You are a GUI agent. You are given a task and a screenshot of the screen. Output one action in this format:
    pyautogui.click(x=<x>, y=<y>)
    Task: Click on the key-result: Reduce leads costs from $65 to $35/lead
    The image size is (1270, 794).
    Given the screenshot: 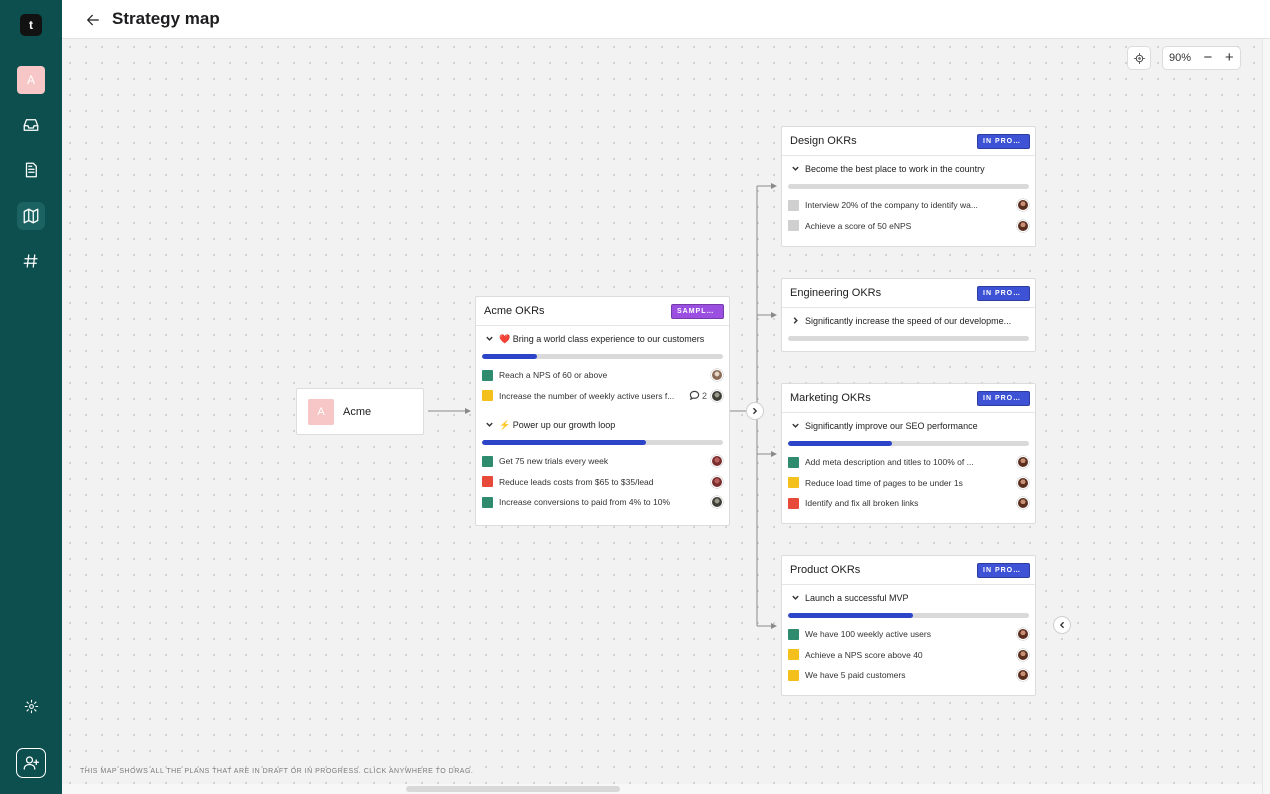 What is the action you would take?
    pyautogui.click(x=602, y=482)
    